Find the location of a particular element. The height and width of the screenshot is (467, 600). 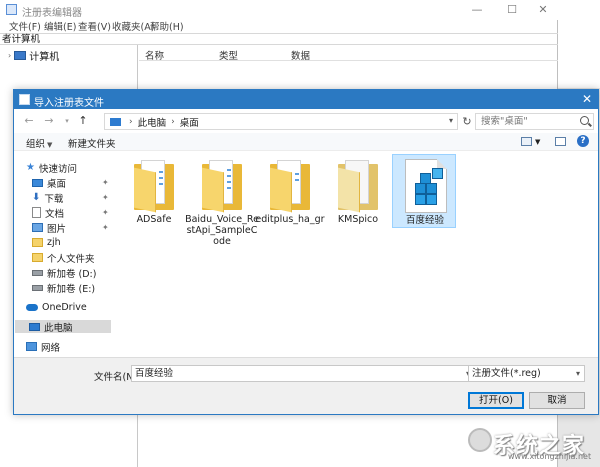

forward-arrow-icon: → is located at coordinates (49, 121).